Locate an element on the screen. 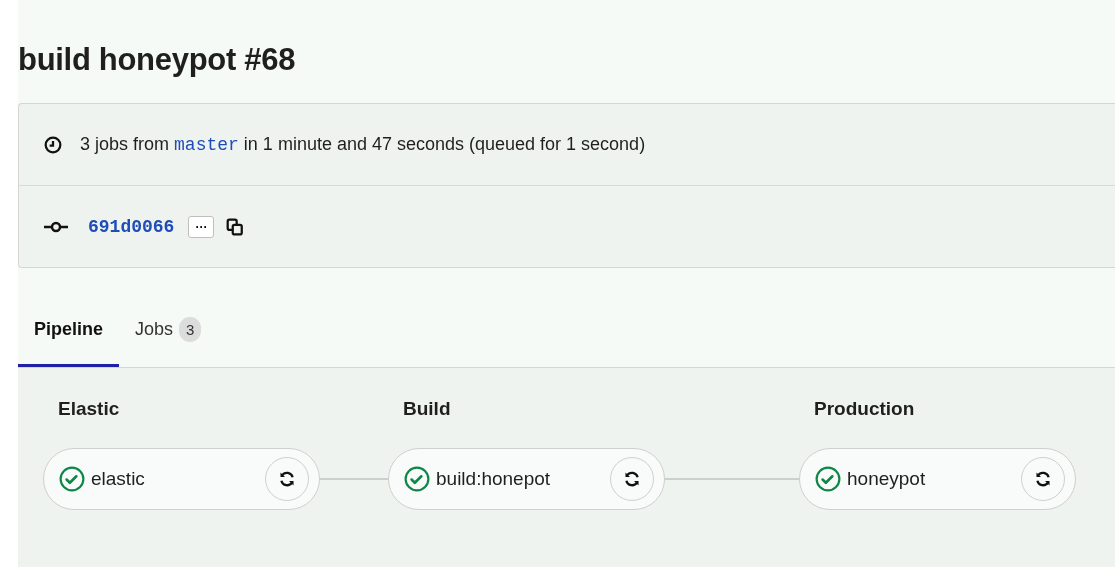 This screenshot has width=1115, height=567. commit-sha-link: 691d0066 is located at coordinates (131, 226).